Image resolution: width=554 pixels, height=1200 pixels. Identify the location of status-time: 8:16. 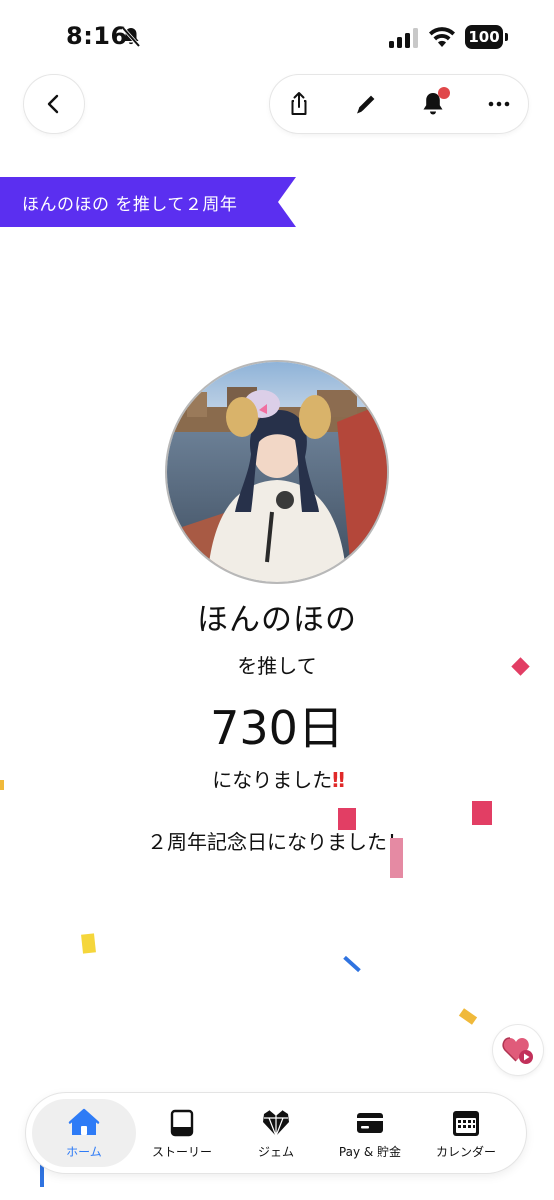
(97, 36).